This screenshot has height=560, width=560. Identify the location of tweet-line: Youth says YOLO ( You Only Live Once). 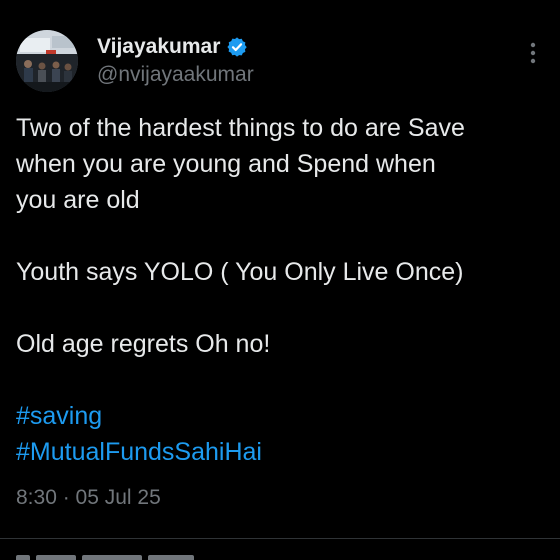
(240, 272).